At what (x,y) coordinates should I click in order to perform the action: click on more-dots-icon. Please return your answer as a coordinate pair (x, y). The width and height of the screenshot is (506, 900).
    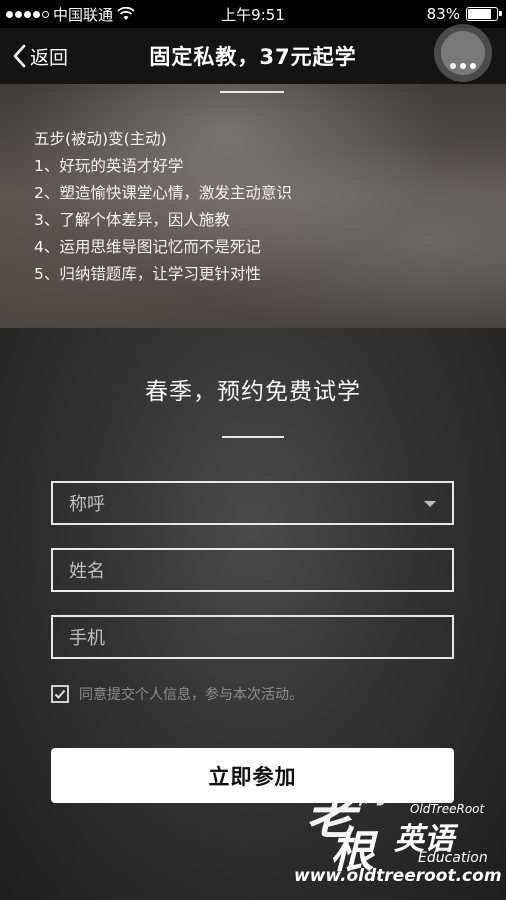
    Looking at the image, I should click on (463, 66).